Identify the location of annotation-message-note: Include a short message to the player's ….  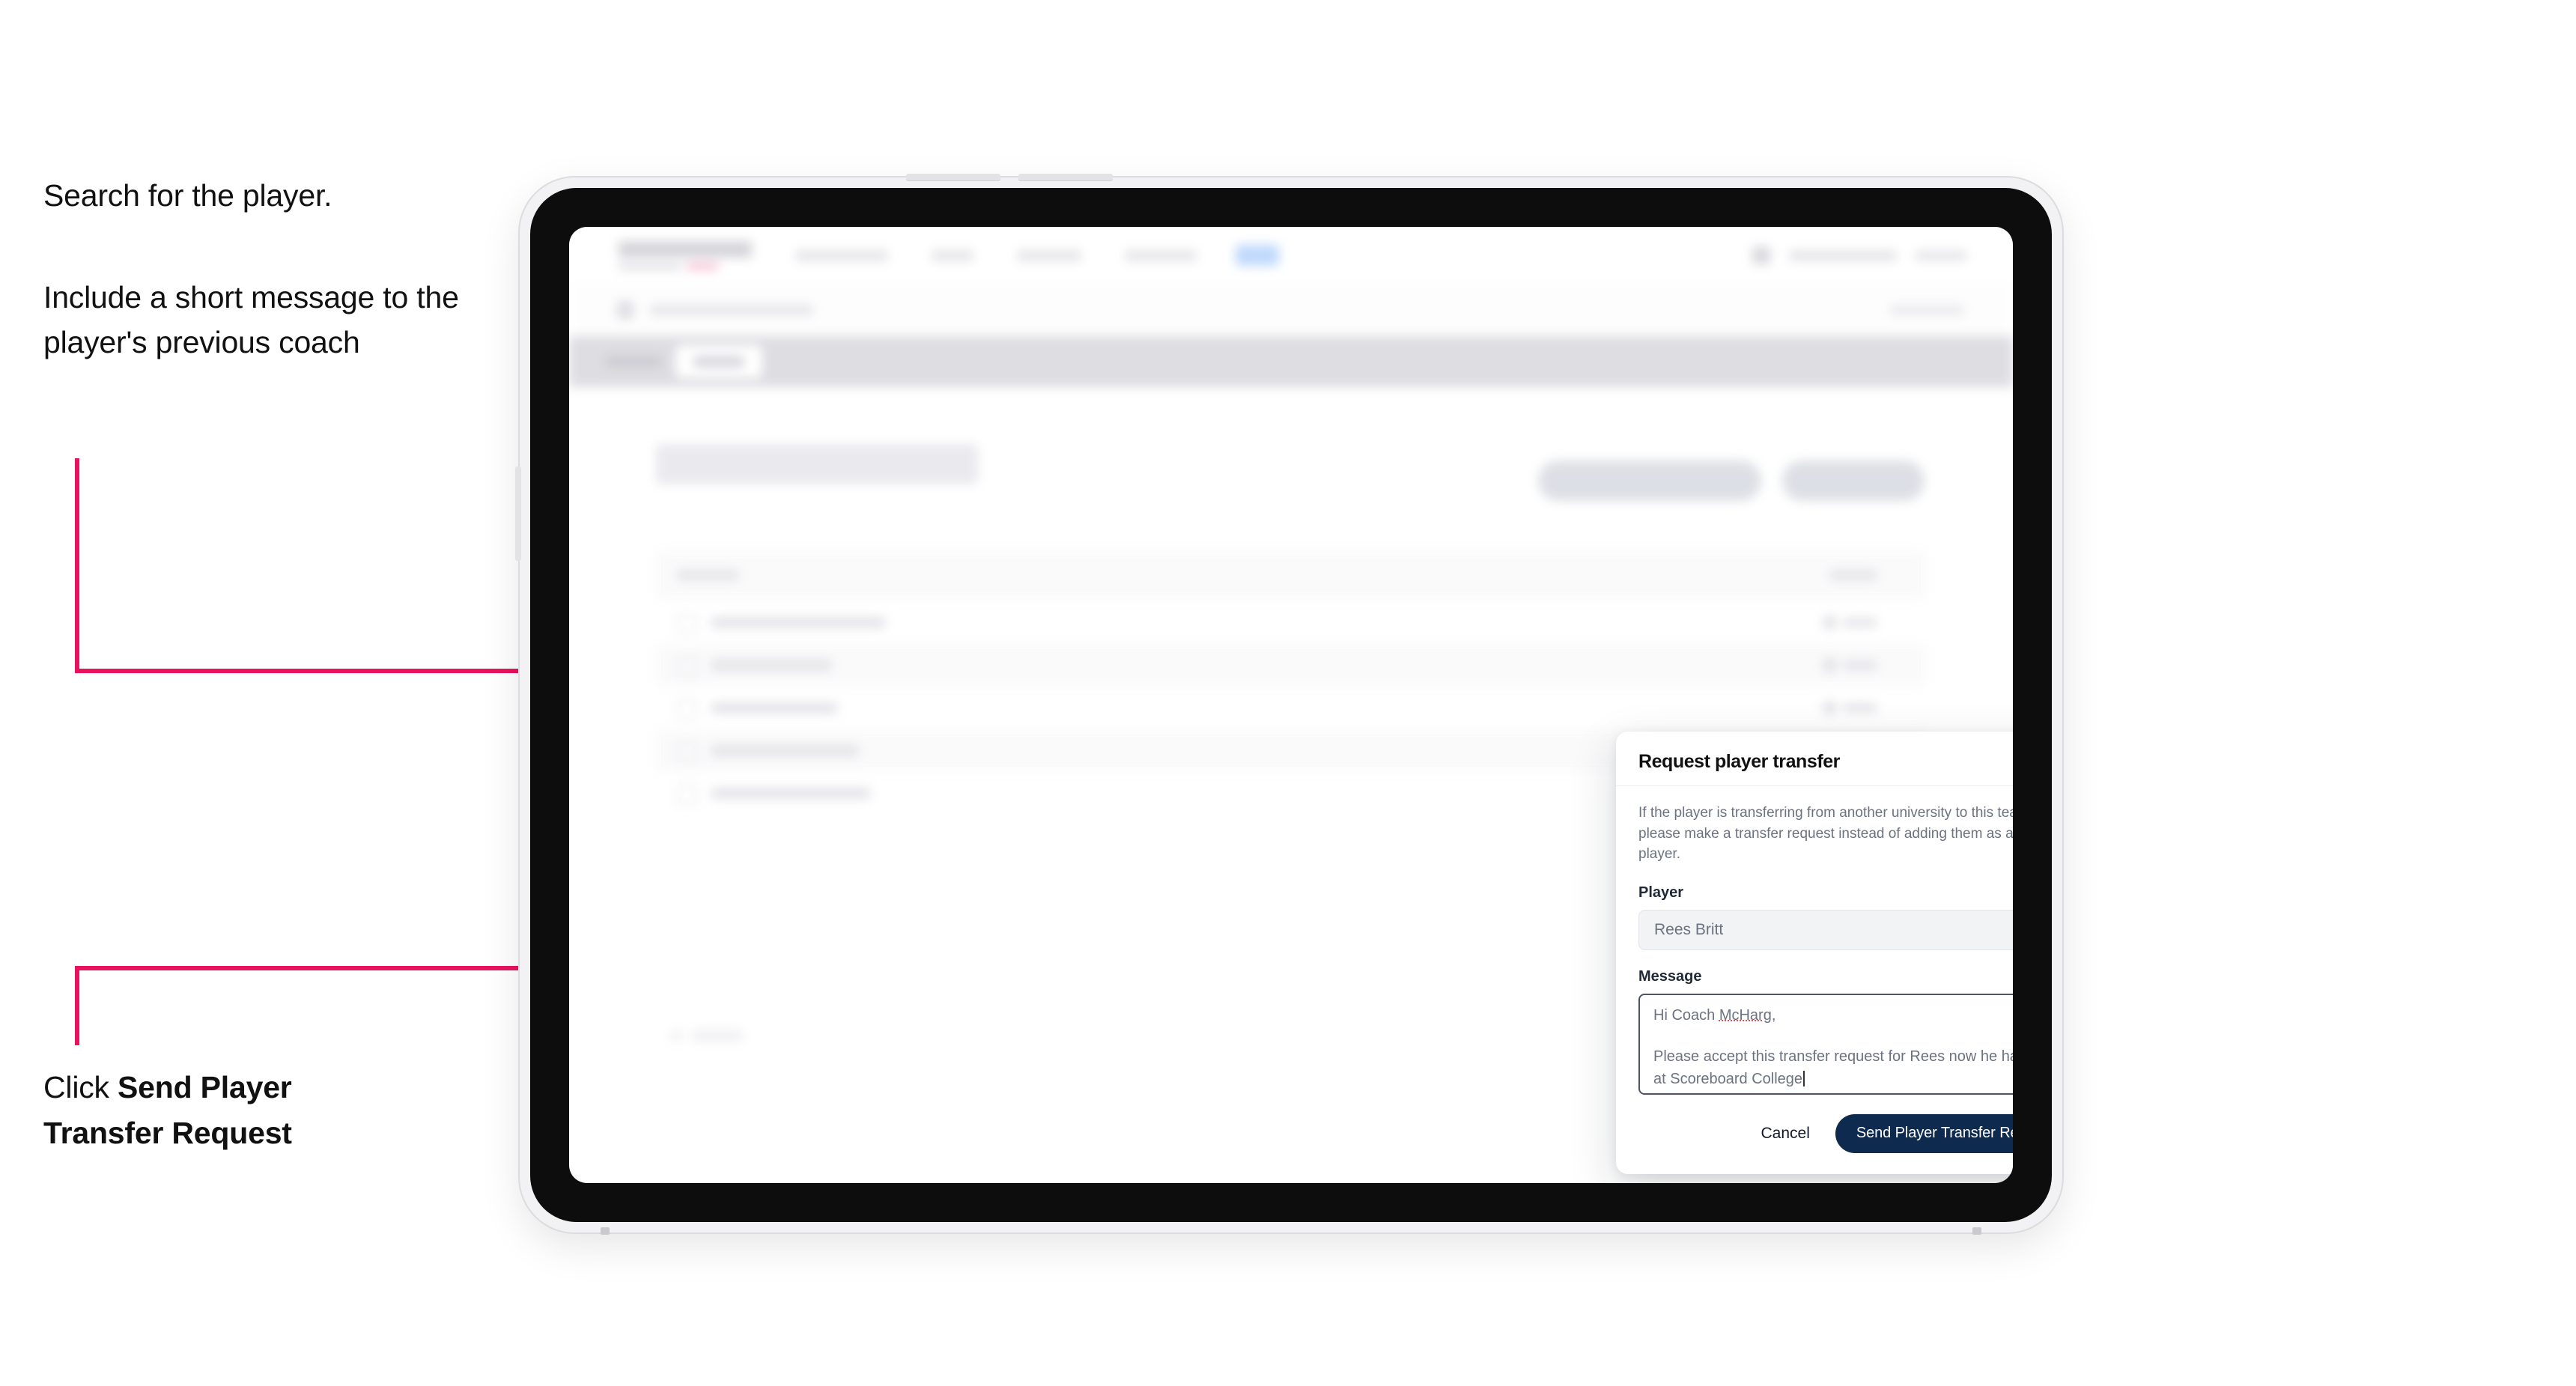
(251, 320).